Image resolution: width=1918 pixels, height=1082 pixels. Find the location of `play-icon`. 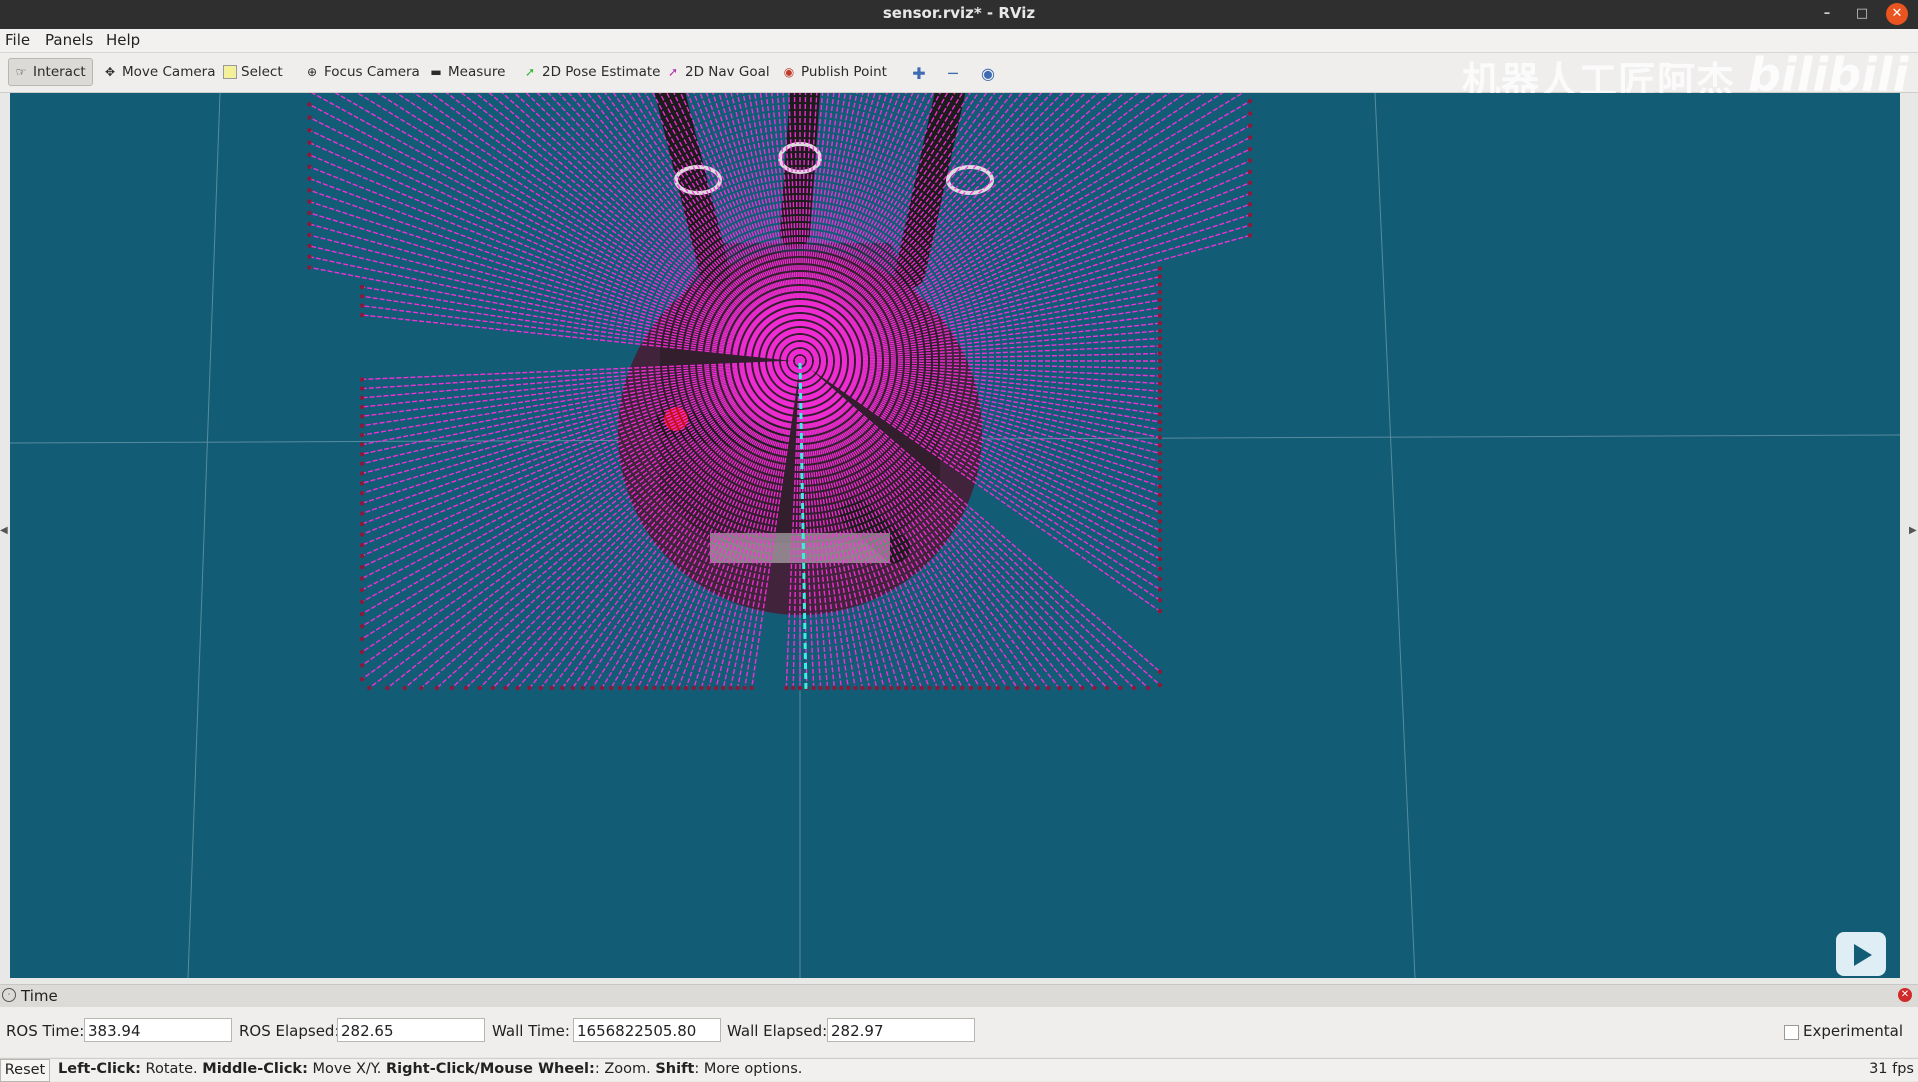

play-icon is located at coordinates (1861, 954).